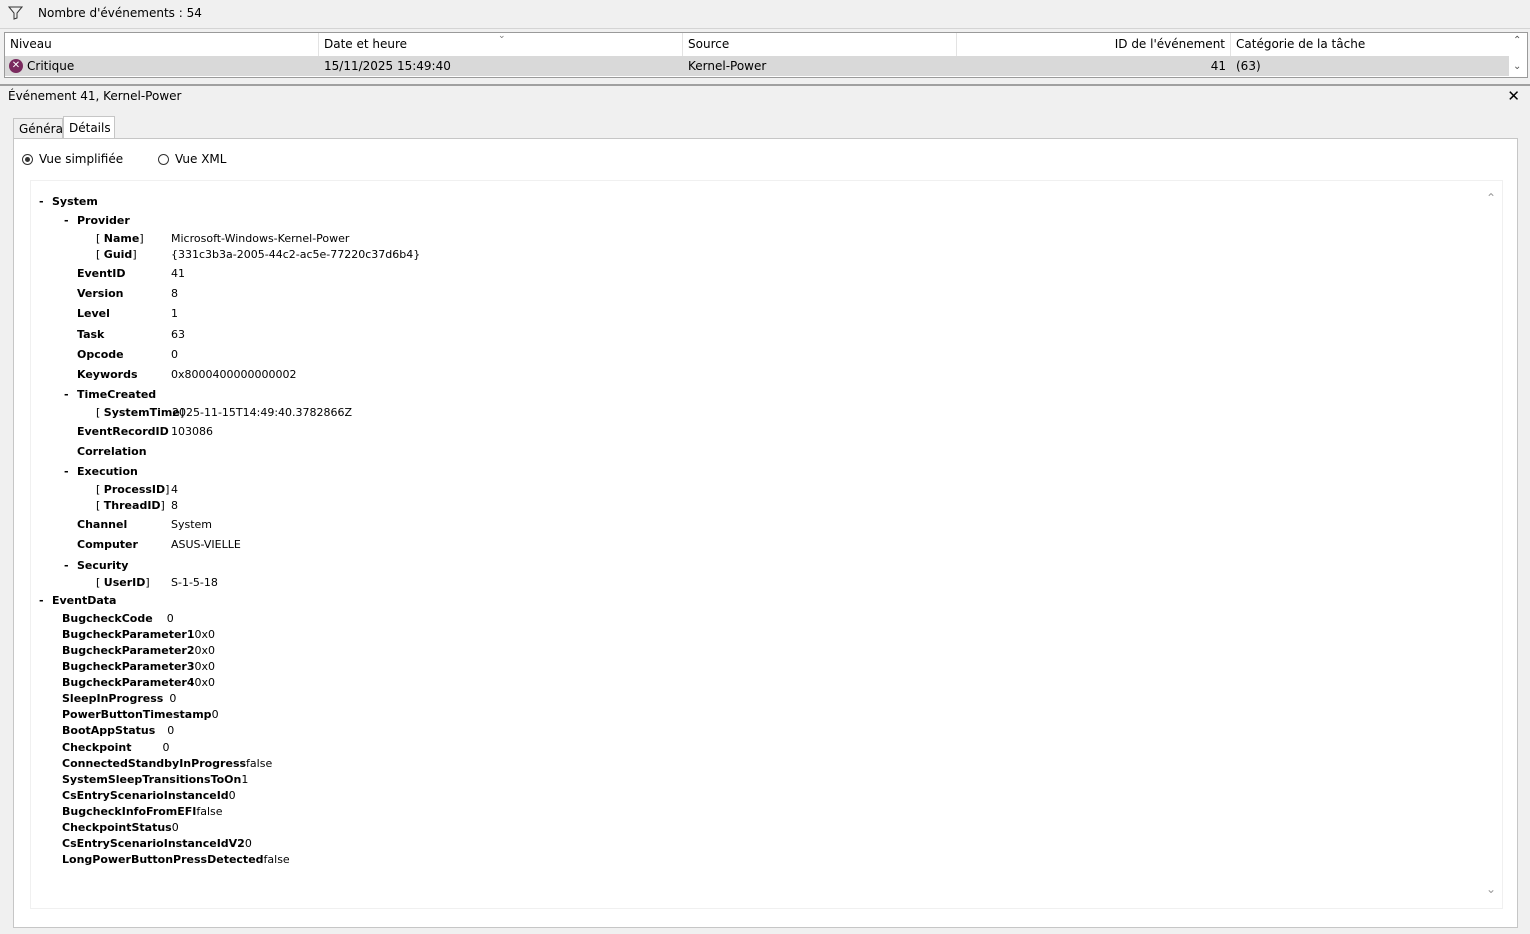 The width and height of the screenshot is (1530, 934). What do you see at coordinates (163, 859) in the screenshot?
I see `eventdata-key: LongPowerButtonPressDetected` at bounding box center [163, 859].